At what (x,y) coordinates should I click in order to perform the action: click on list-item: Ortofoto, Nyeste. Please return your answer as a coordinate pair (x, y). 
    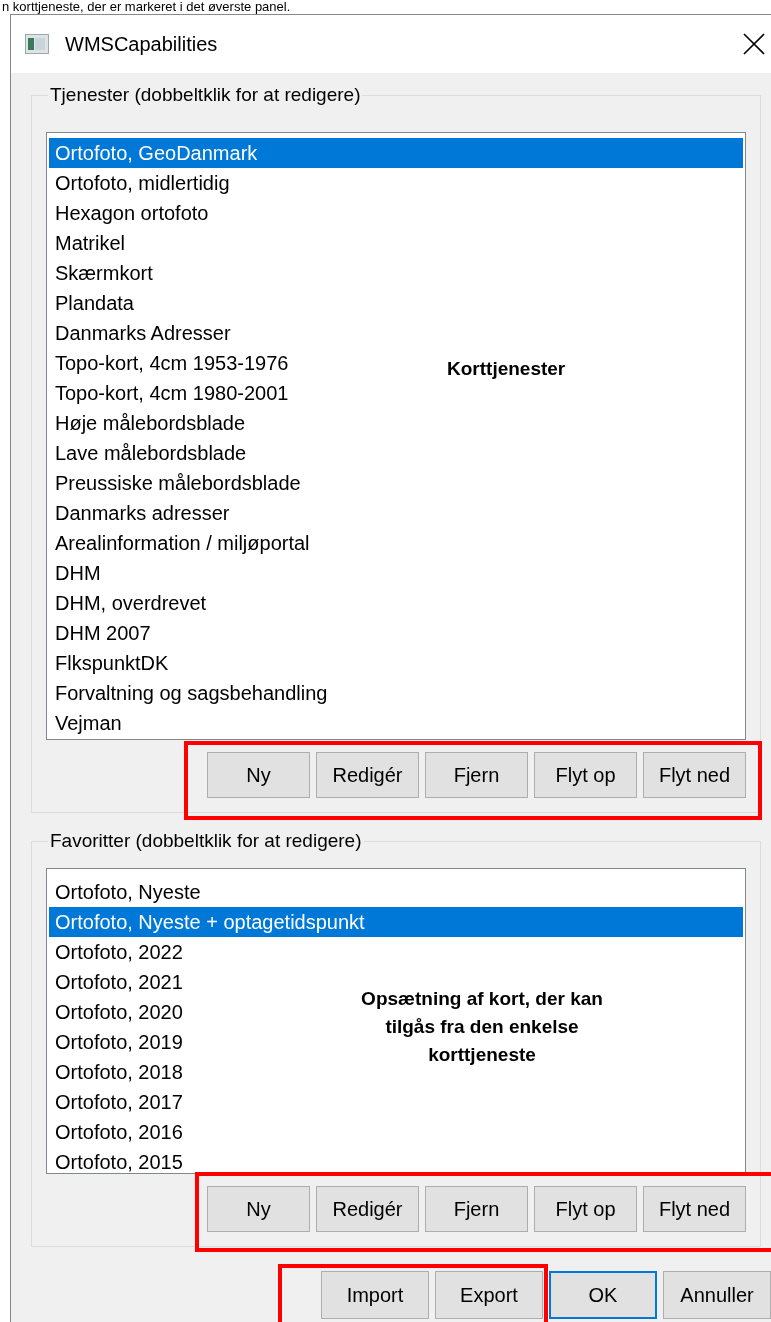
    Looking at the image, I should click on (128, 892).